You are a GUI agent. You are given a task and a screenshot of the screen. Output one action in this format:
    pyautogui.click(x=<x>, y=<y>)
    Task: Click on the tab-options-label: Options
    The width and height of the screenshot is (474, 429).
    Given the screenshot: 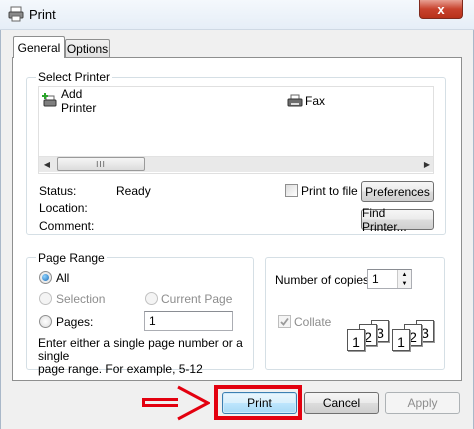 What is the action you would take?
    pyautogui.click(x=87, y=49)
    